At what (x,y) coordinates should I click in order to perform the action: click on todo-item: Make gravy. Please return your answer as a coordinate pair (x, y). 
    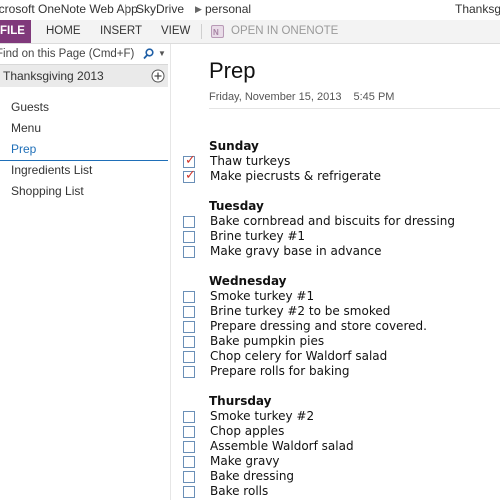
    Looking at the image, I should click on (341, 461).